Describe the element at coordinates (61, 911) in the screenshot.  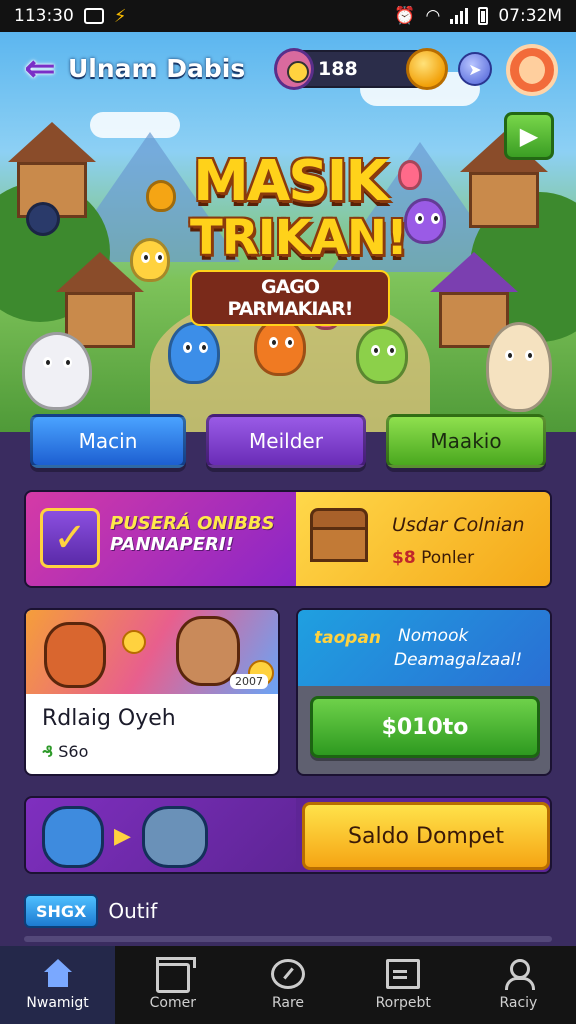
I see `section-badge: SHGX` at that location.